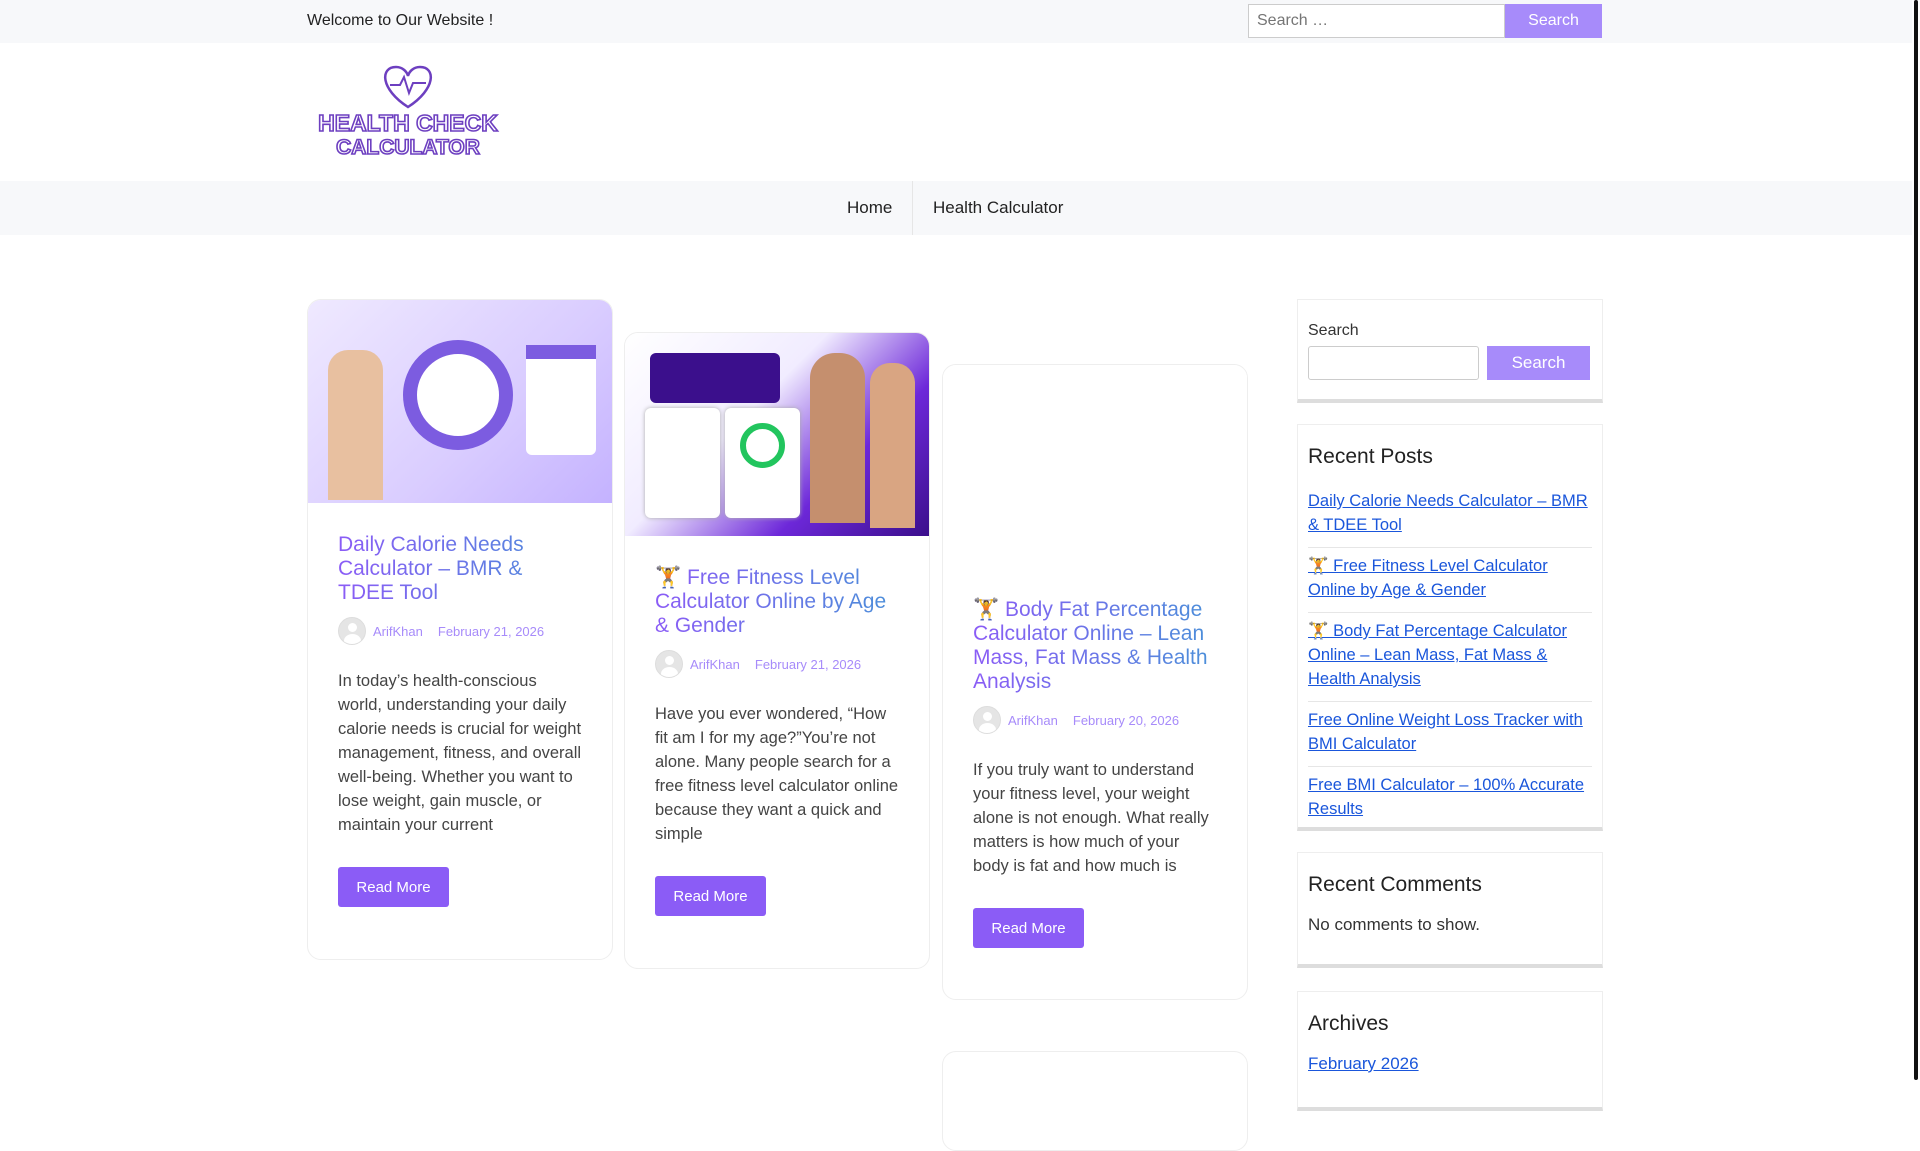 This screenshot has height=1151, width=1920. I want to click on main-nav: Home Health Calculator, so click(956, 208).